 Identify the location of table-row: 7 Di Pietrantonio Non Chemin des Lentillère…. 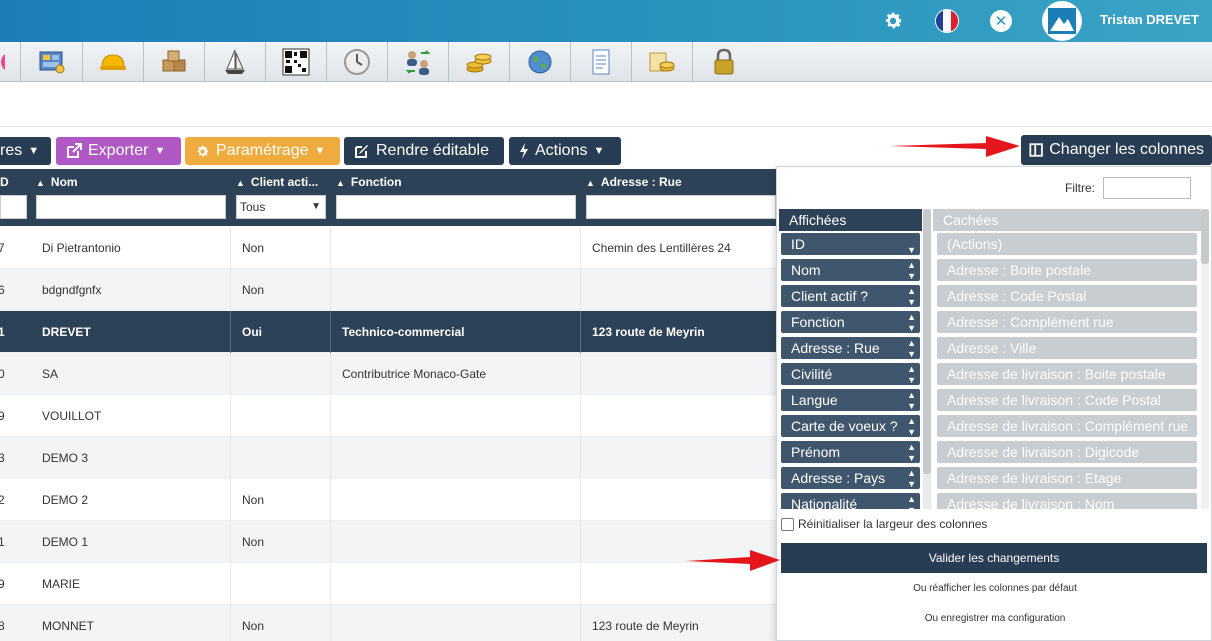
(388, 248).